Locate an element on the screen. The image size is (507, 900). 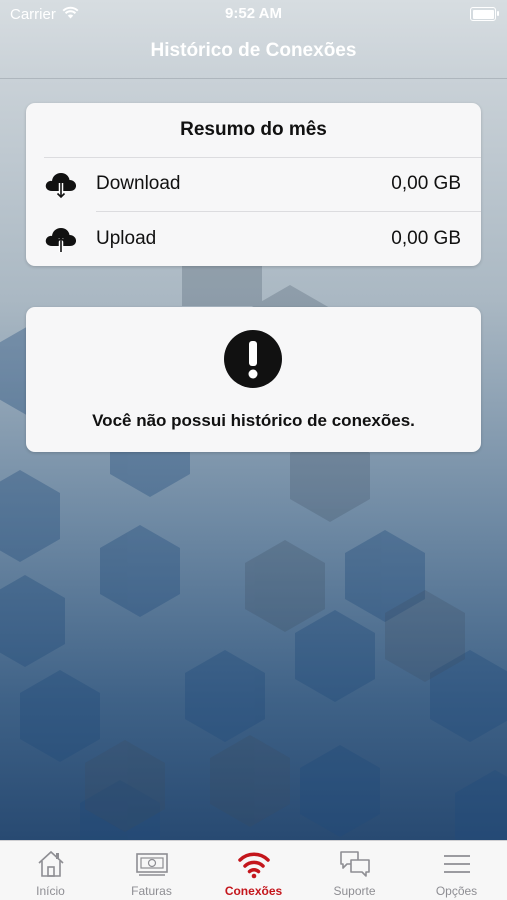
home-icon is located at coordinates (51, 866).